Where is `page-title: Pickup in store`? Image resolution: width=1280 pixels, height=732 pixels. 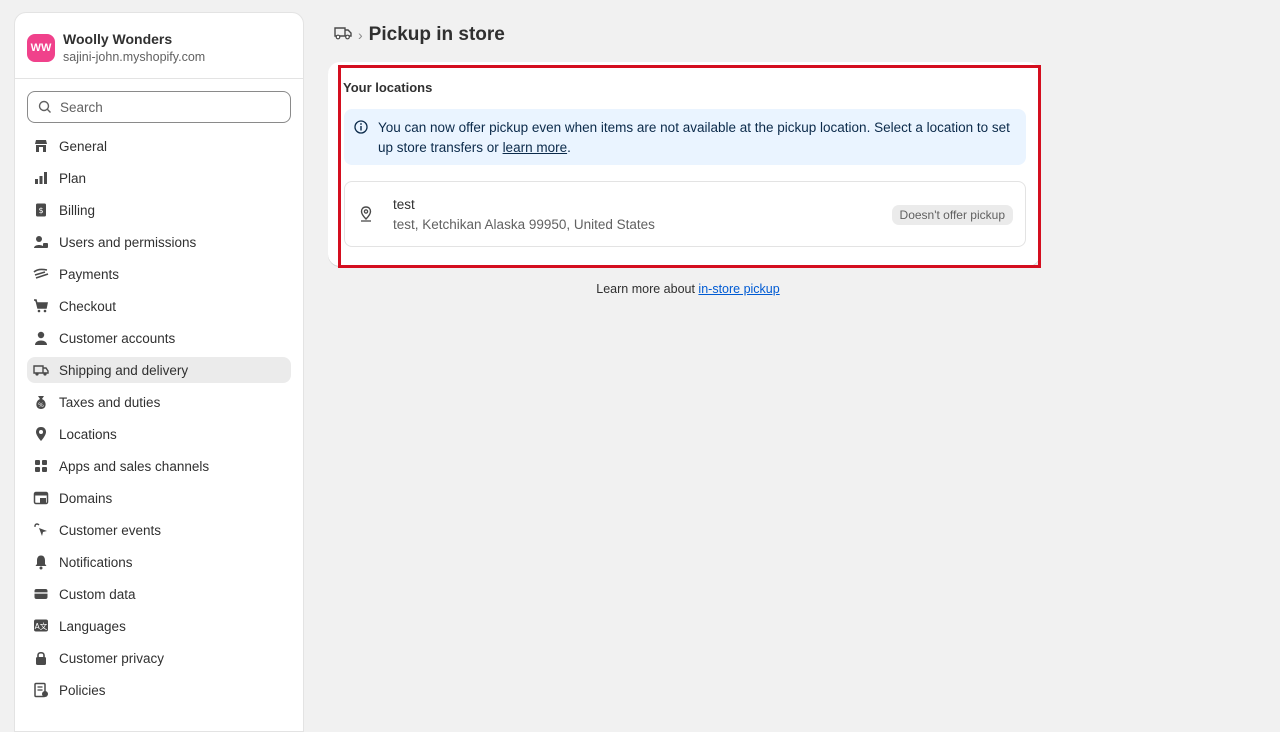
page-title: Pickup in store is located at coordinates (436, 34).